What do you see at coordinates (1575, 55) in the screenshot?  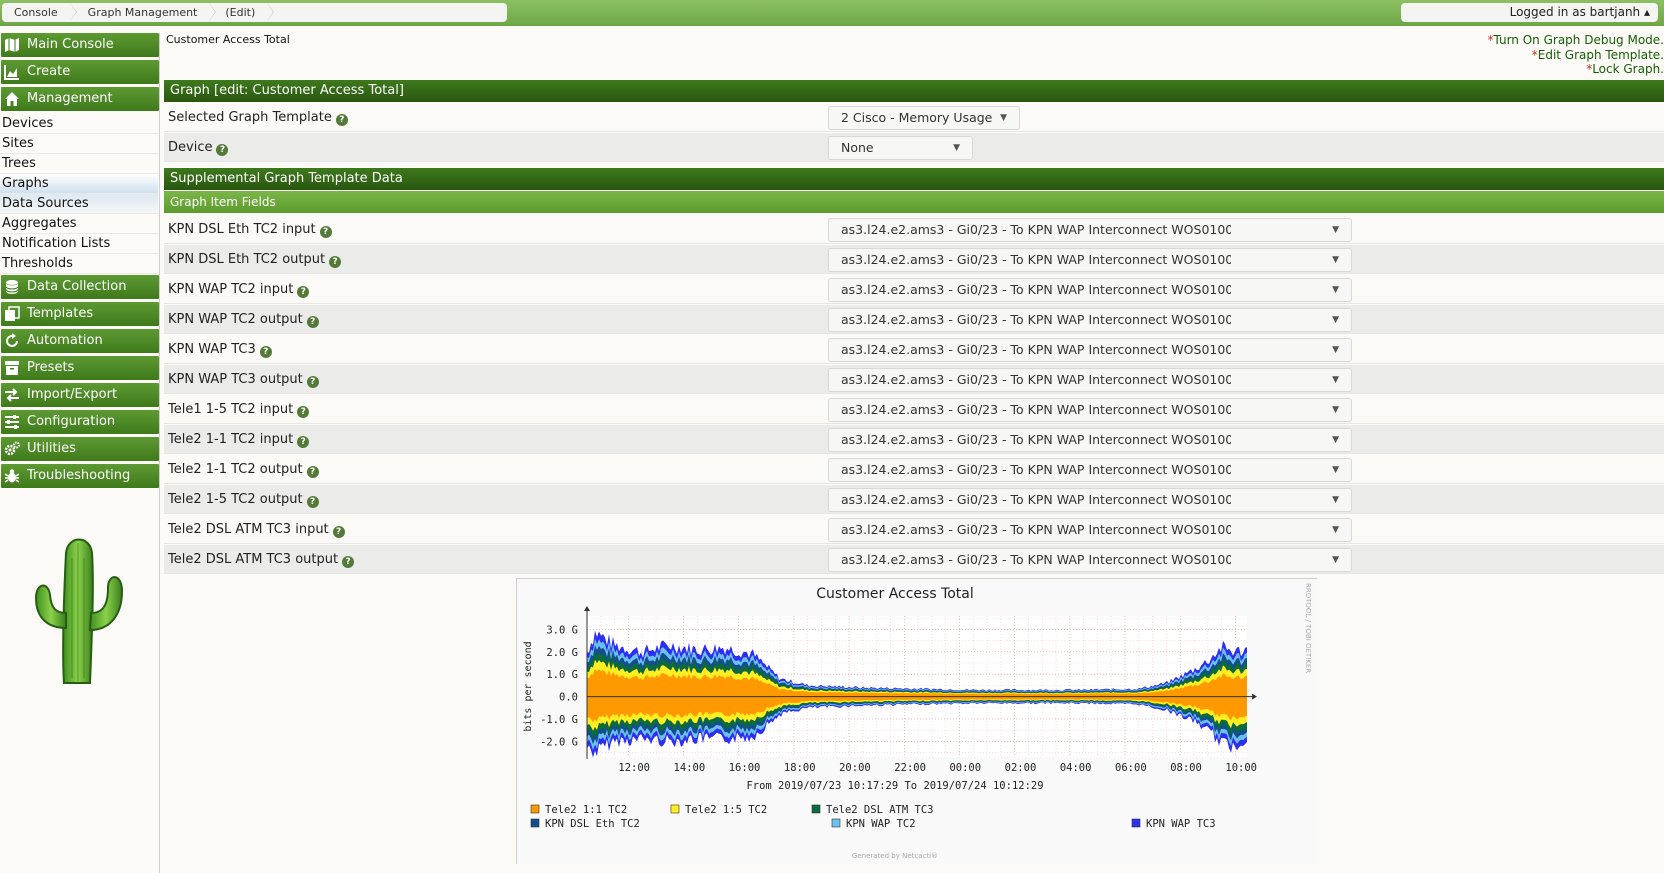 I see `edit-graph-template-link: *Edit Graph Template.` at bounding box center [1575, 55].